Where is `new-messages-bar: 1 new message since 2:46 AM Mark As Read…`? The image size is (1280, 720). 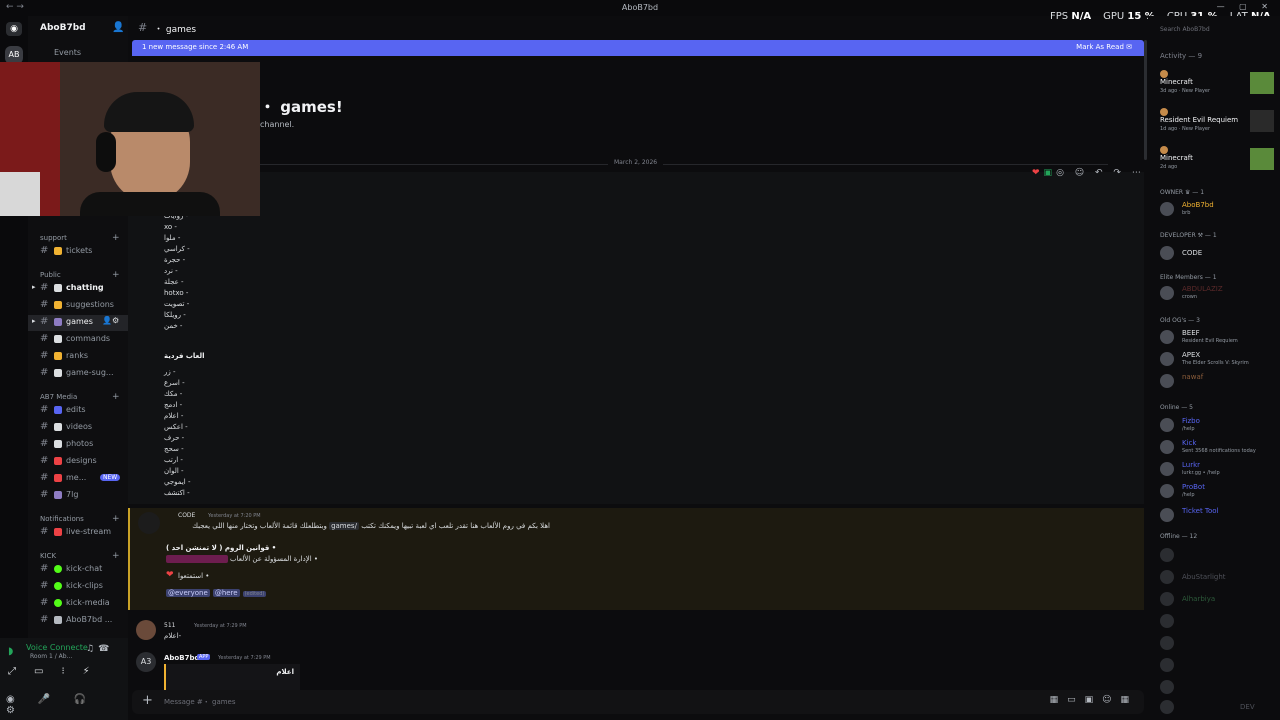 new-messages-bar: 1 new message since 2:46 AM Mark As Read… is located at coordinates (638, 48).